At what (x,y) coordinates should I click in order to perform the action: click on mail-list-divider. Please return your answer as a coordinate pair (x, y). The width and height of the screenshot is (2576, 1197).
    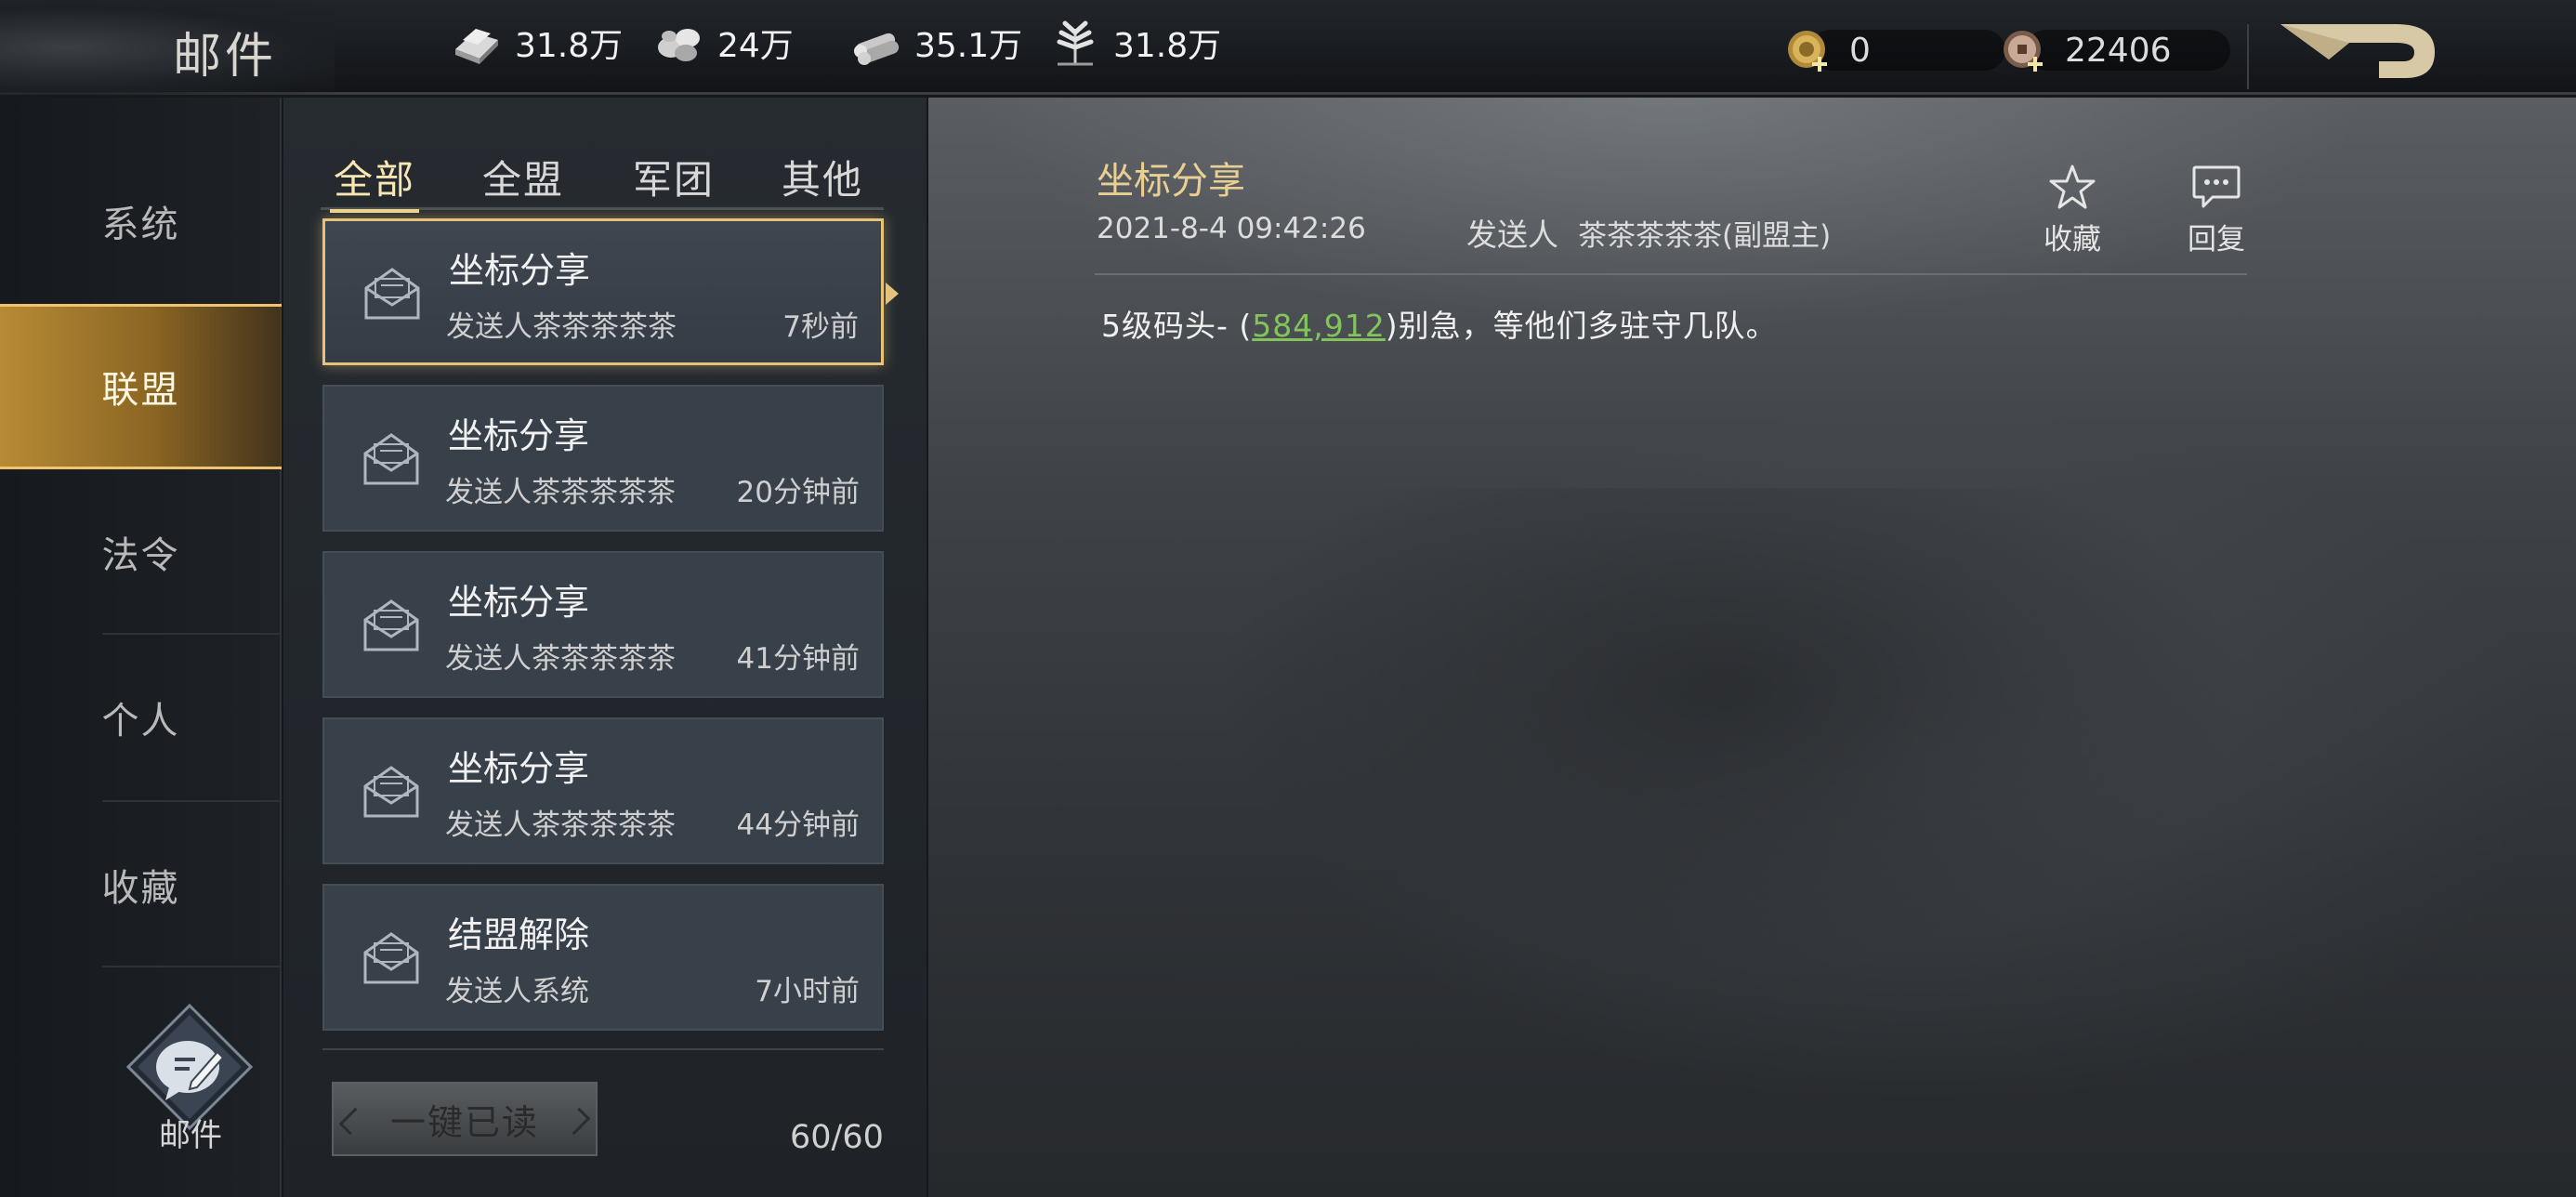
    Looking at the image, I should click on (603, 1049).